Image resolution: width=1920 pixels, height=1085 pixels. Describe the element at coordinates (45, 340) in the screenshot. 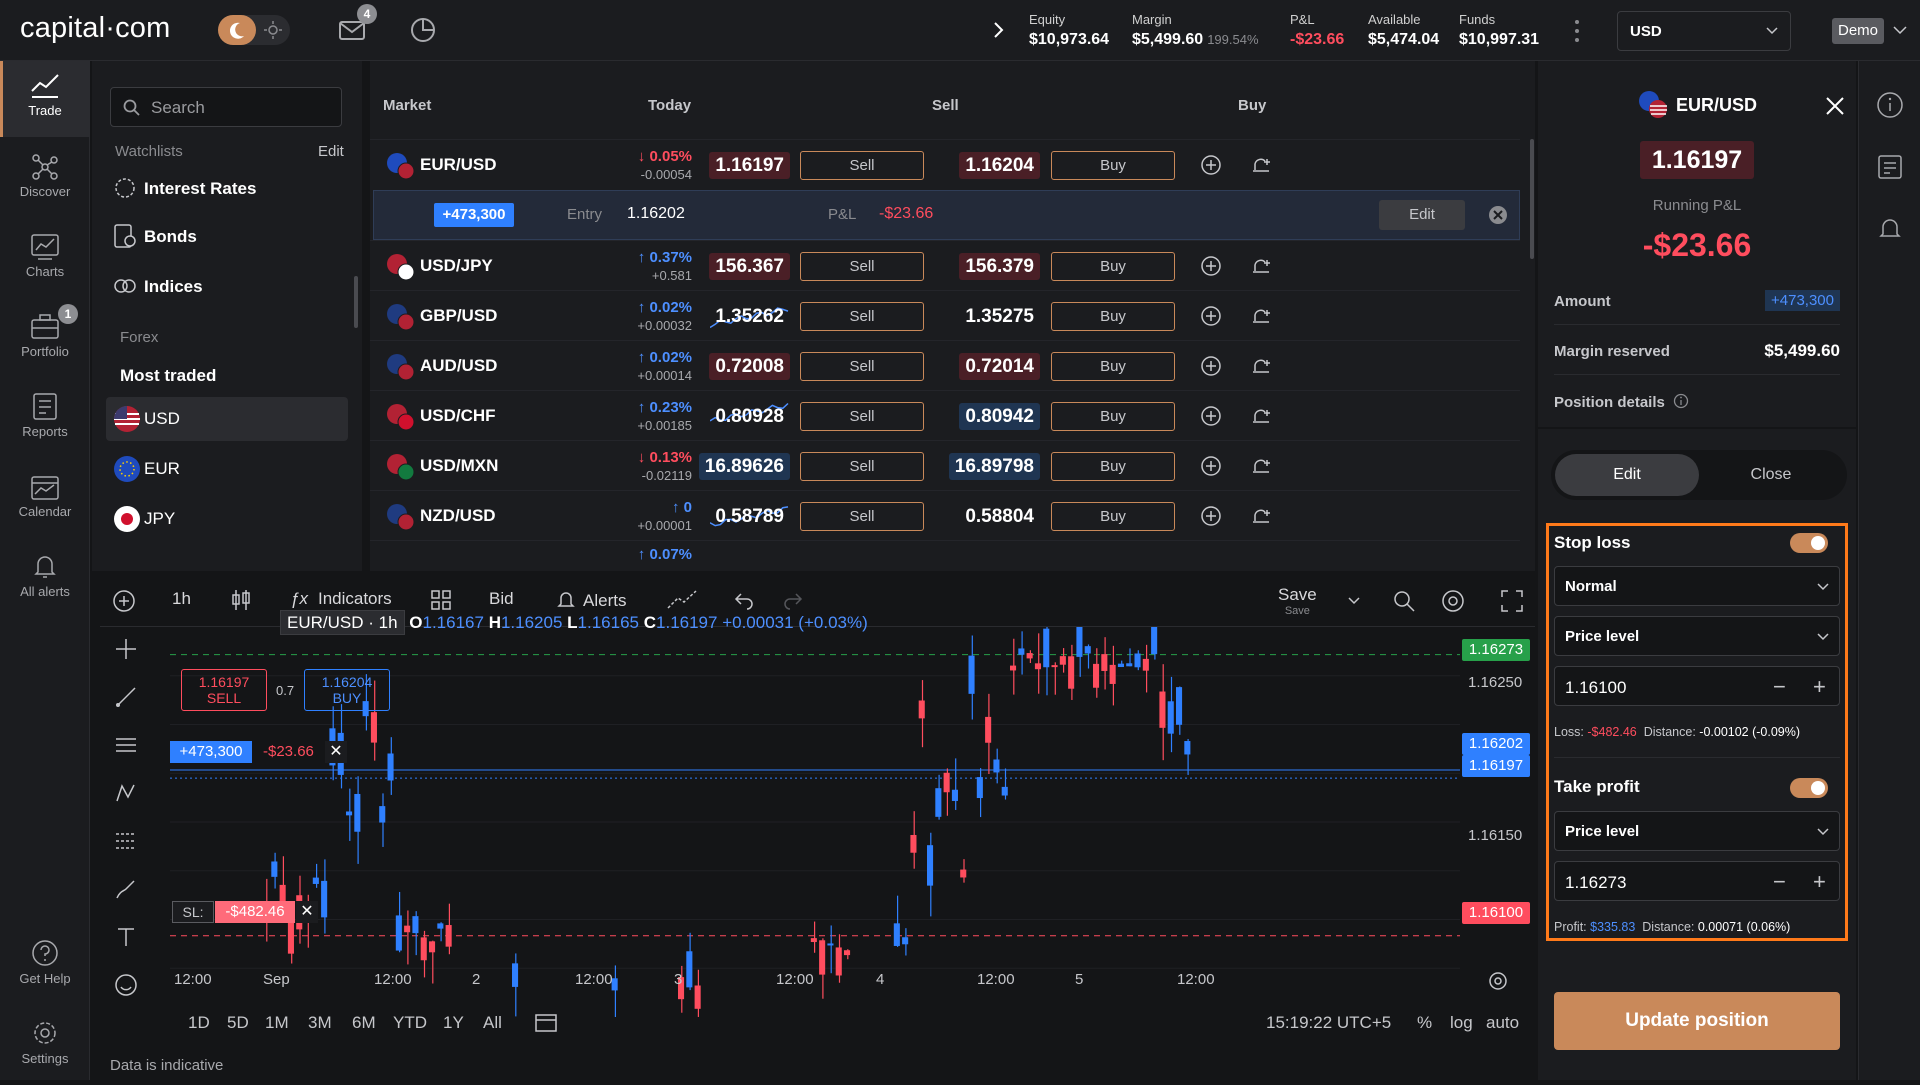

I see `nav-portfolio: Portfolio 1` at that location.